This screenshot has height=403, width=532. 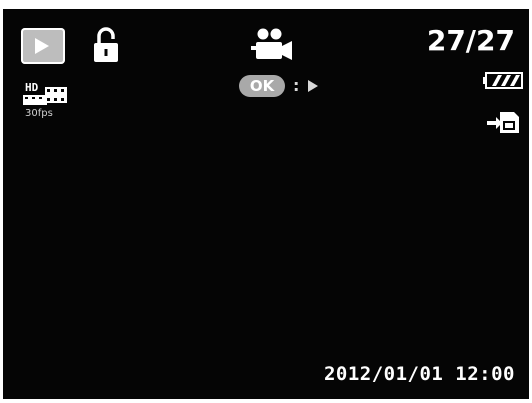 What do you see at coordinates (106, 44) in the screenshot?
I see `lock-icon` at bounding box center [106, 44].